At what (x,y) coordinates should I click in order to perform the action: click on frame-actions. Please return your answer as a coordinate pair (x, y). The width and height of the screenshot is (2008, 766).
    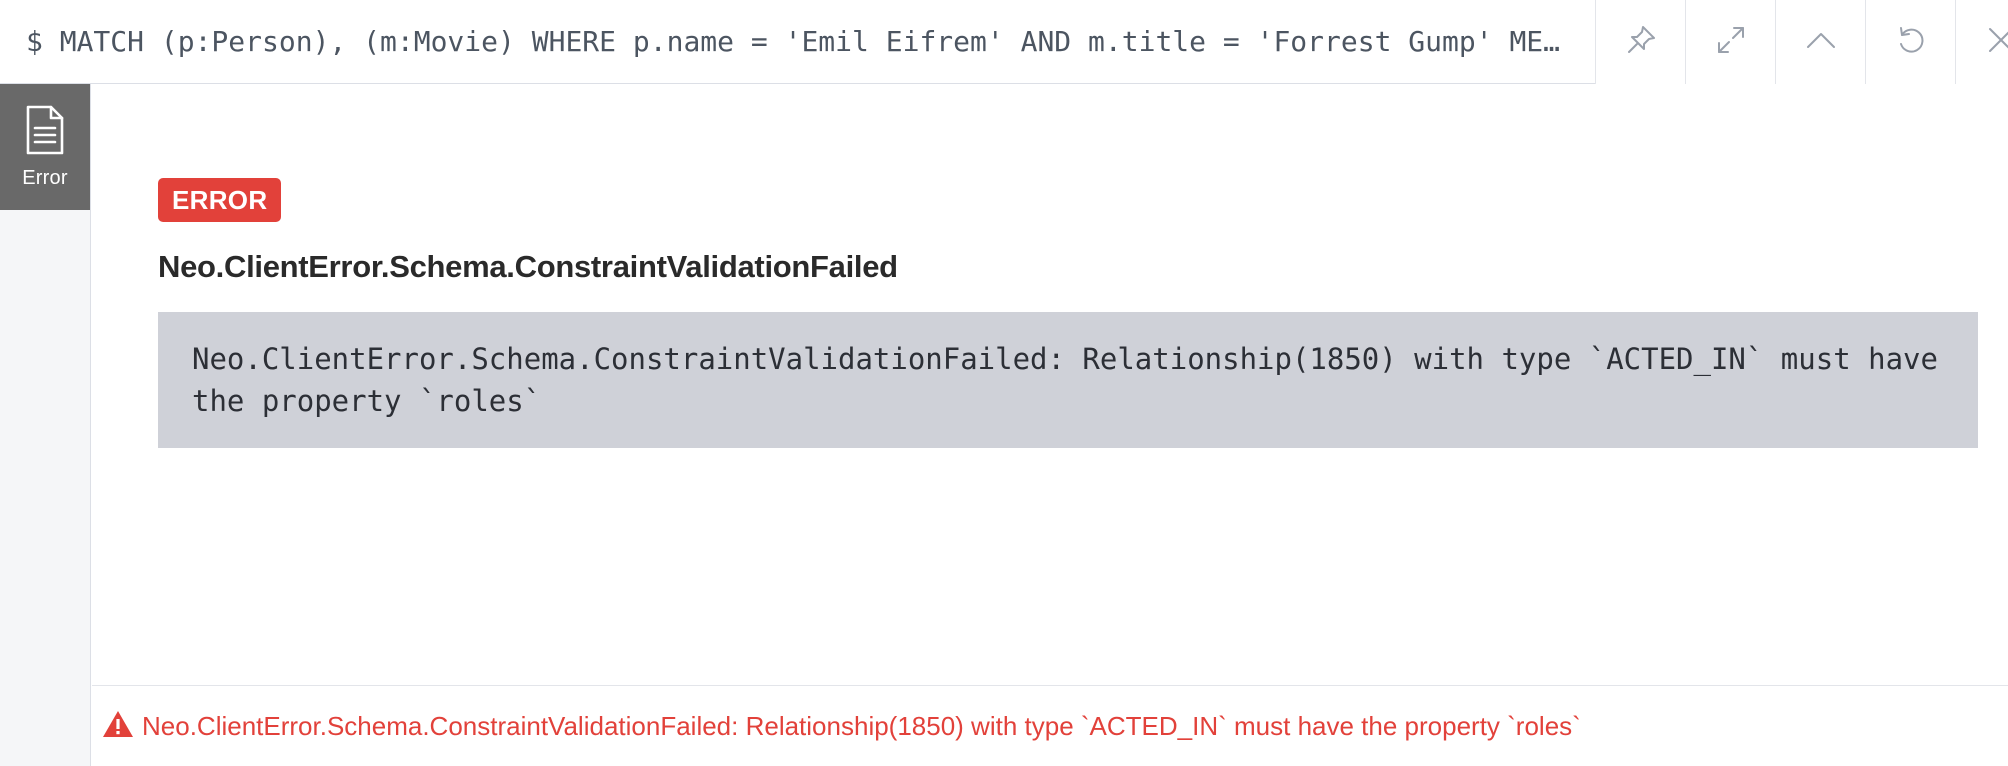
    Looking at the image, I should click on (1801, 42).